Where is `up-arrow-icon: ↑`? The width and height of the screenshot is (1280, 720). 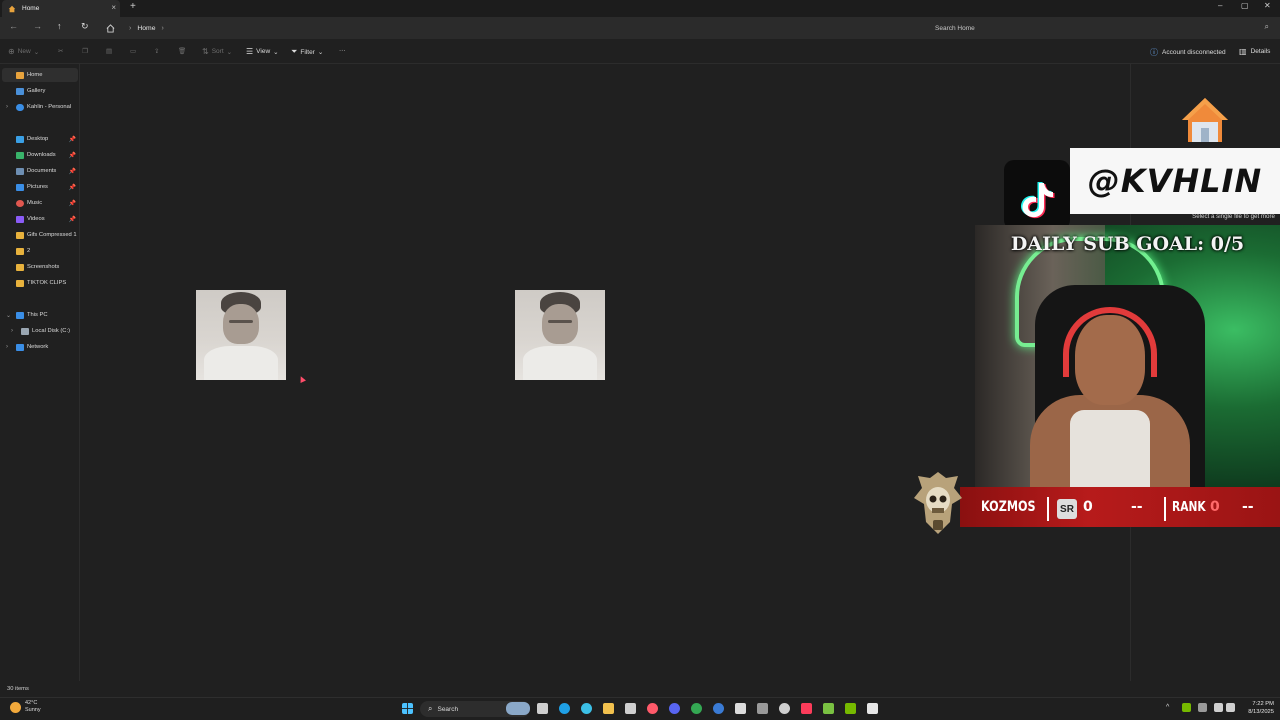 up-arrow-icon: ↑ is located at coordinates (59, 26).